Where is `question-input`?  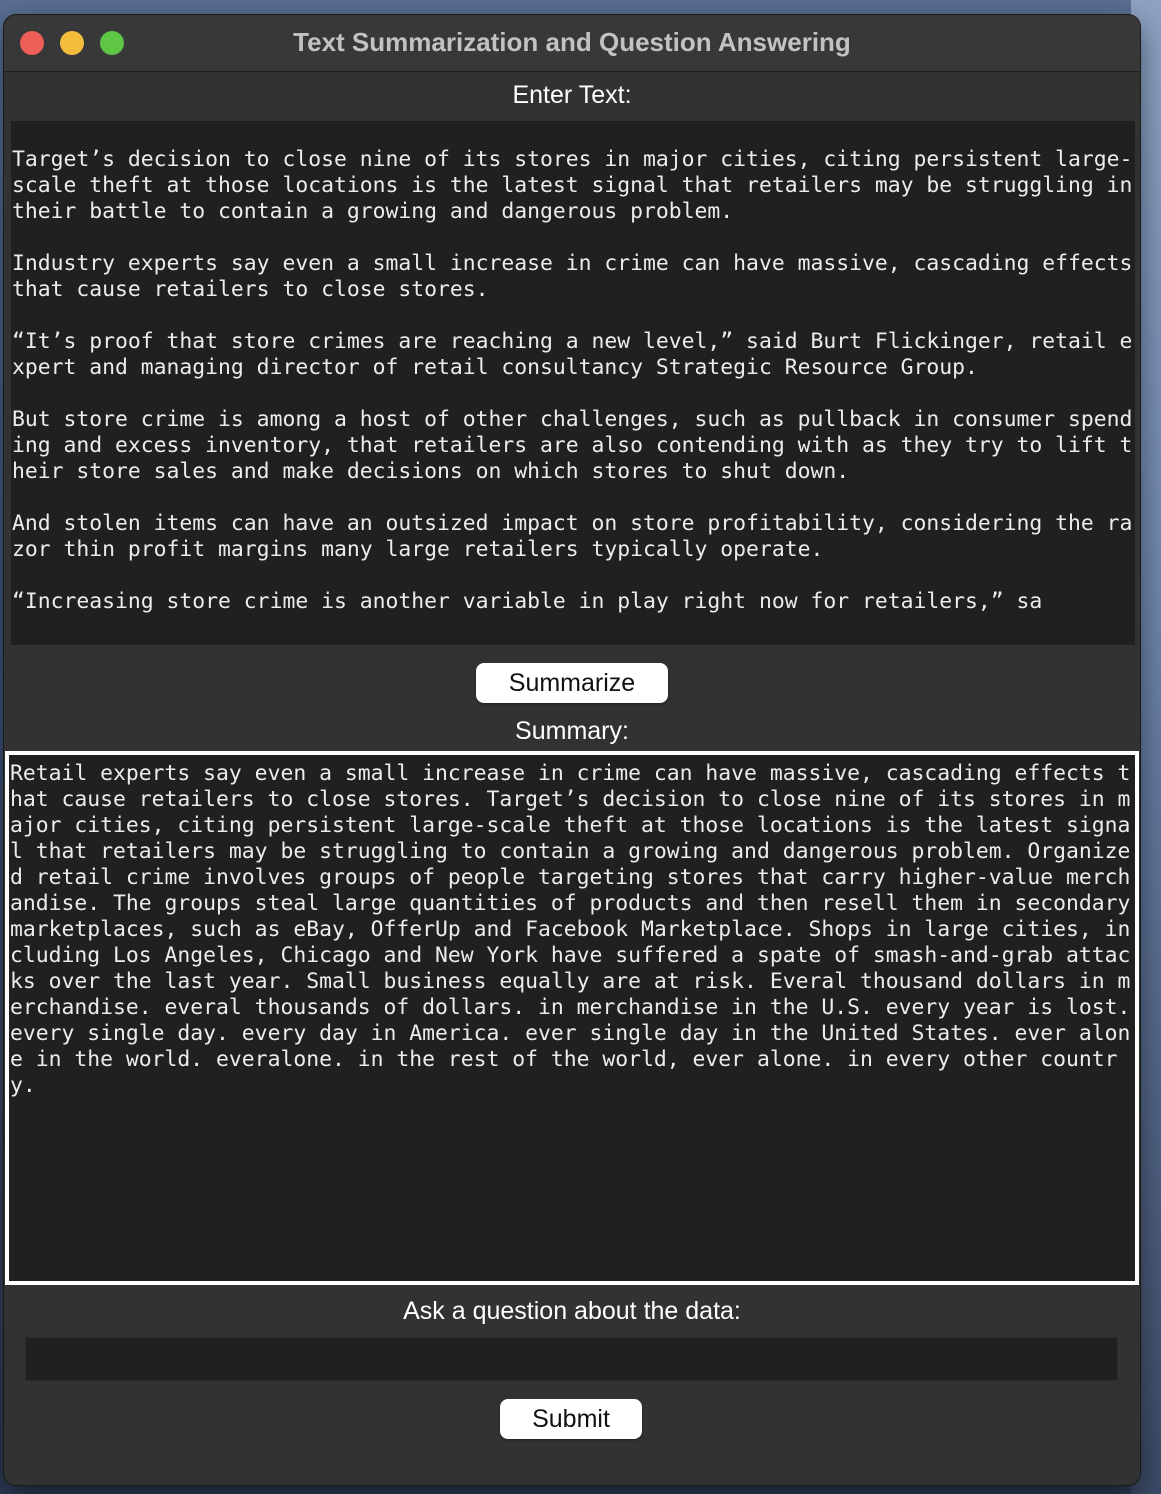 question-input is located at coordinates (571, 1359).